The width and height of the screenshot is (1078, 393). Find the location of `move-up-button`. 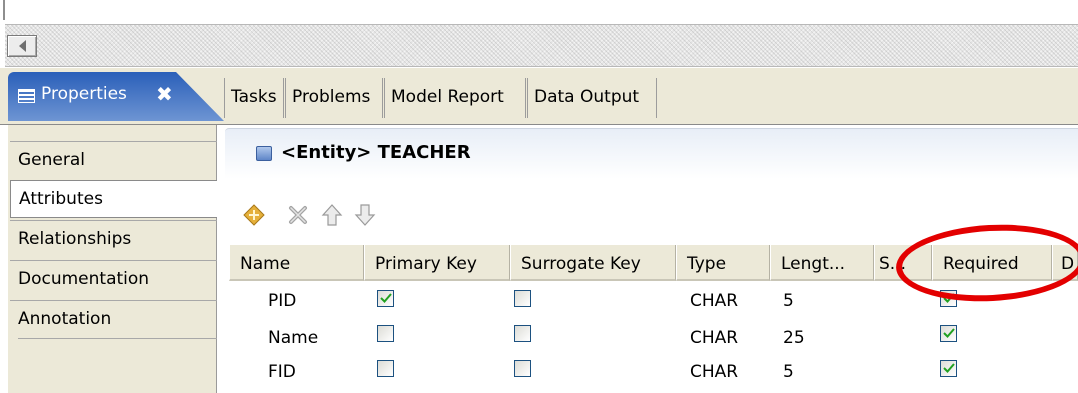

move-up-button is located at coordinates (332, 215).